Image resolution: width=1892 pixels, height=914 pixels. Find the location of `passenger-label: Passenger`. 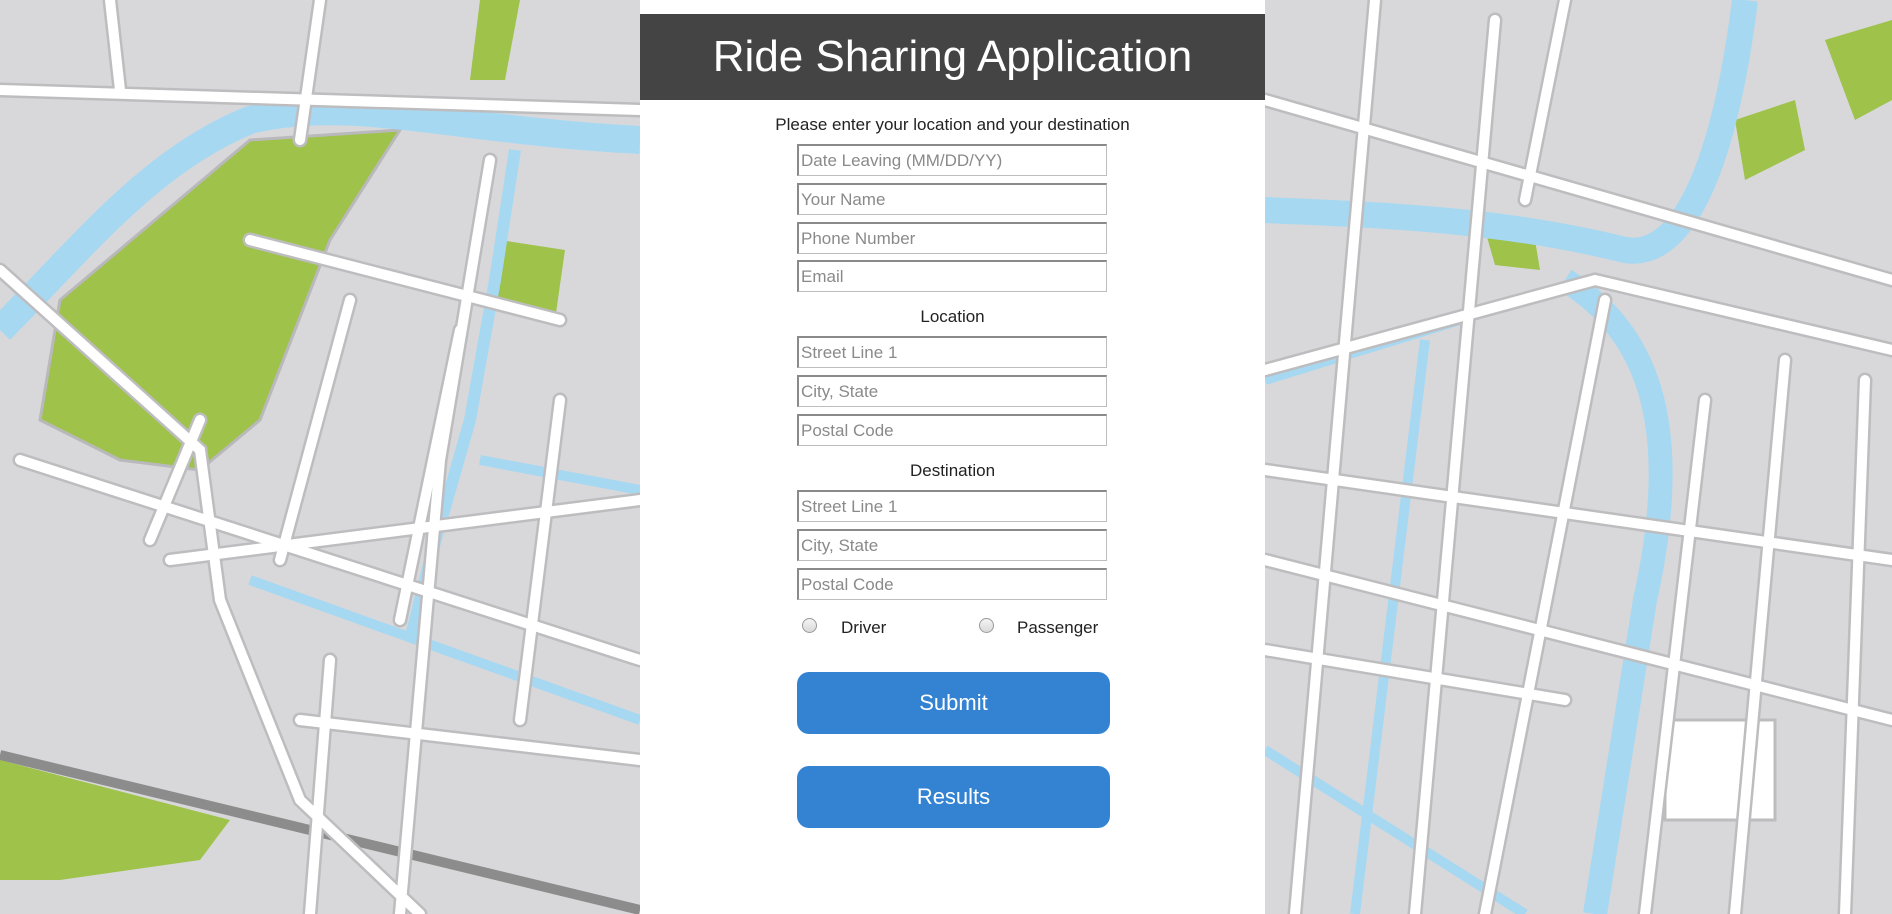

passenger-label: Passenger is located at coordinates (1058, 627).